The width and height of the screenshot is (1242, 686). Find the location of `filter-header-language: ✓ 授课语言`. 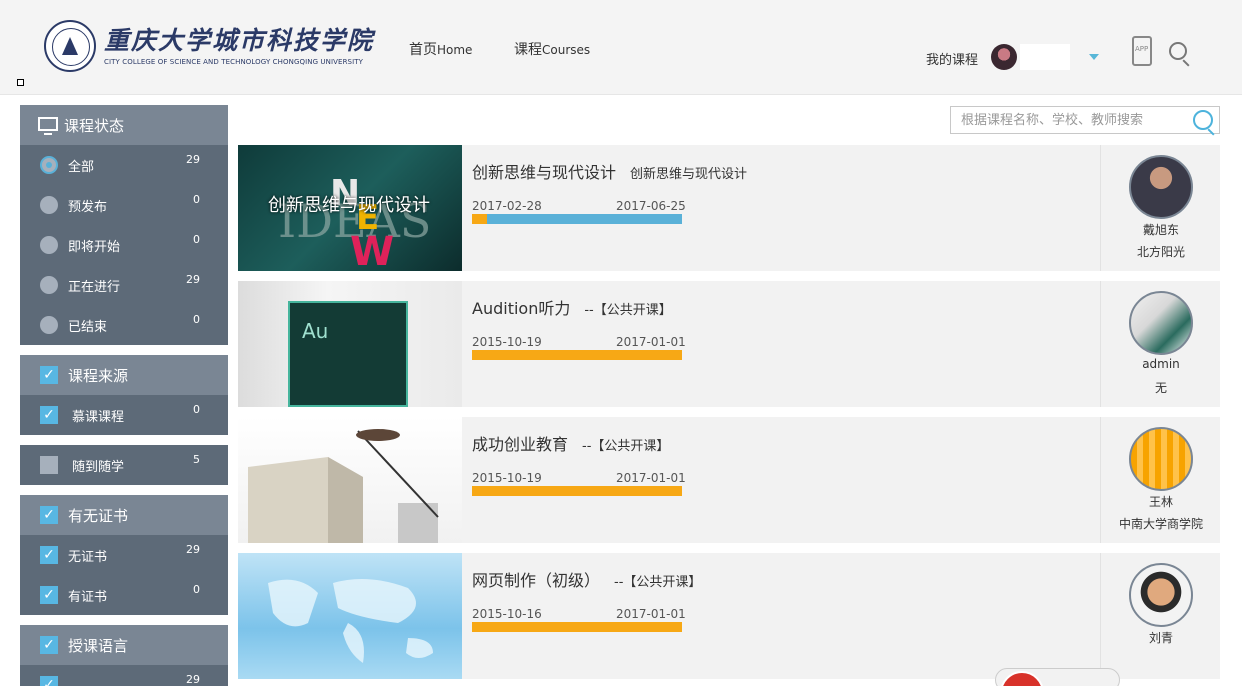

filter-header-language: ✓ 授课语言 is located at coordinates (124, 645).